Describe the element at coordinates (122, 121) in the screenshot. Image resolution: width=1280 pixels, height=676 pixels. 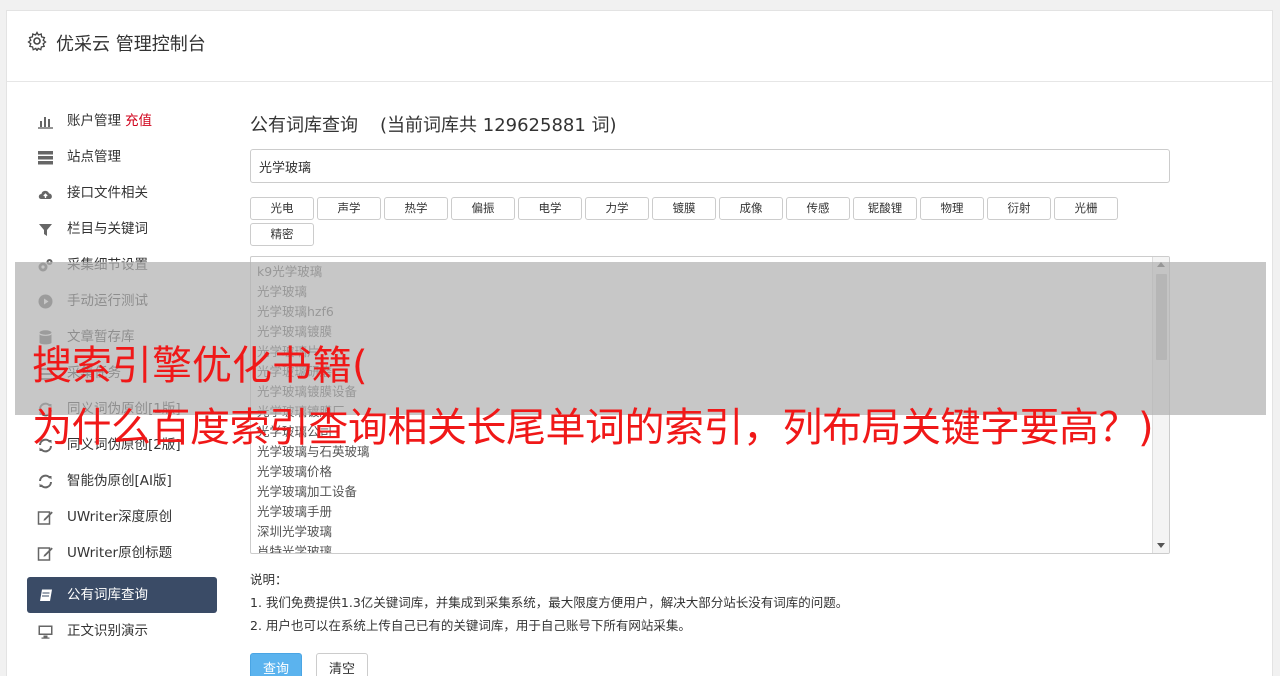
I see `sidebar-item-account: 账户管理 充值` at that location.